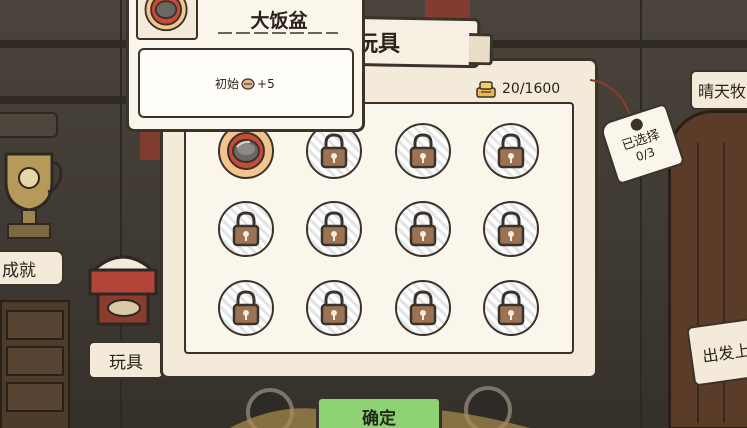 Image resolution: width=747 pixels, height=428 pixels. Describe the element at coordinates (29, 125) in the screenshot. I see `trophy-shelf` at that location.